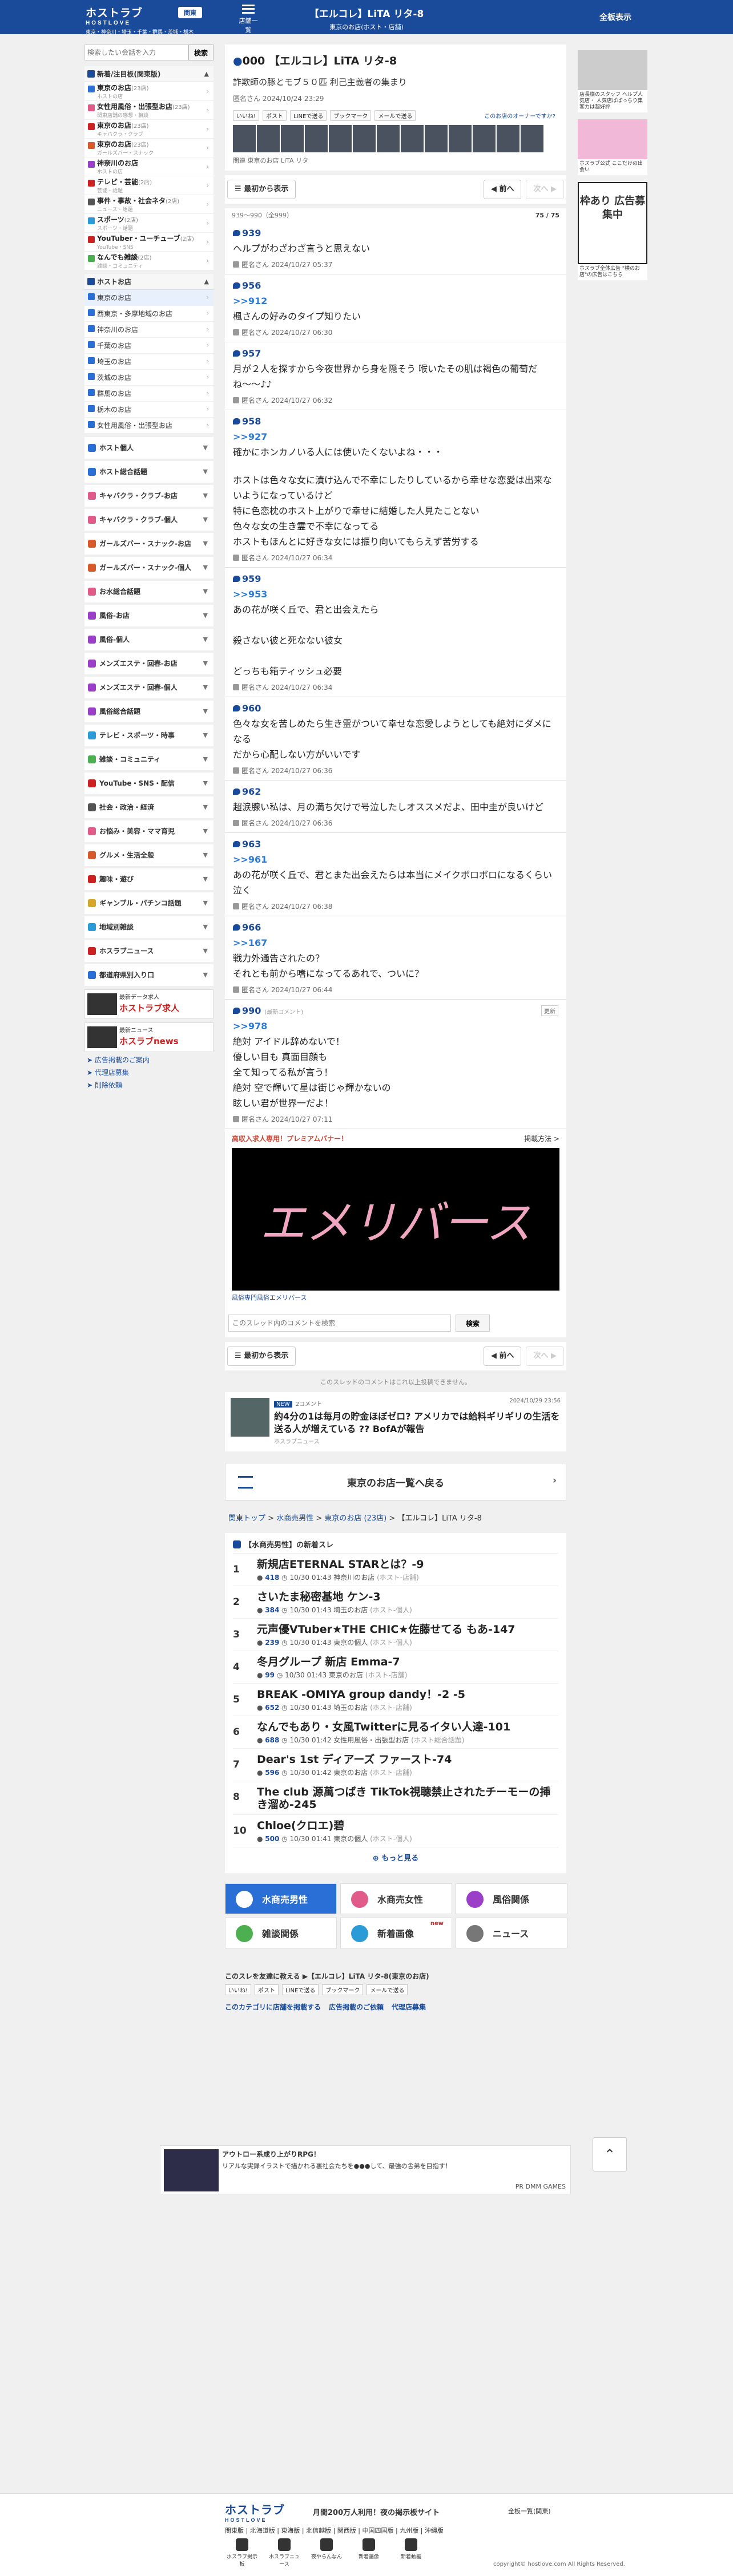  Describe the element at coordinates (149, 903) in the screenshot. I see `sidebar-category: ギャンブル・パチンコ話題 ▼` at that location.